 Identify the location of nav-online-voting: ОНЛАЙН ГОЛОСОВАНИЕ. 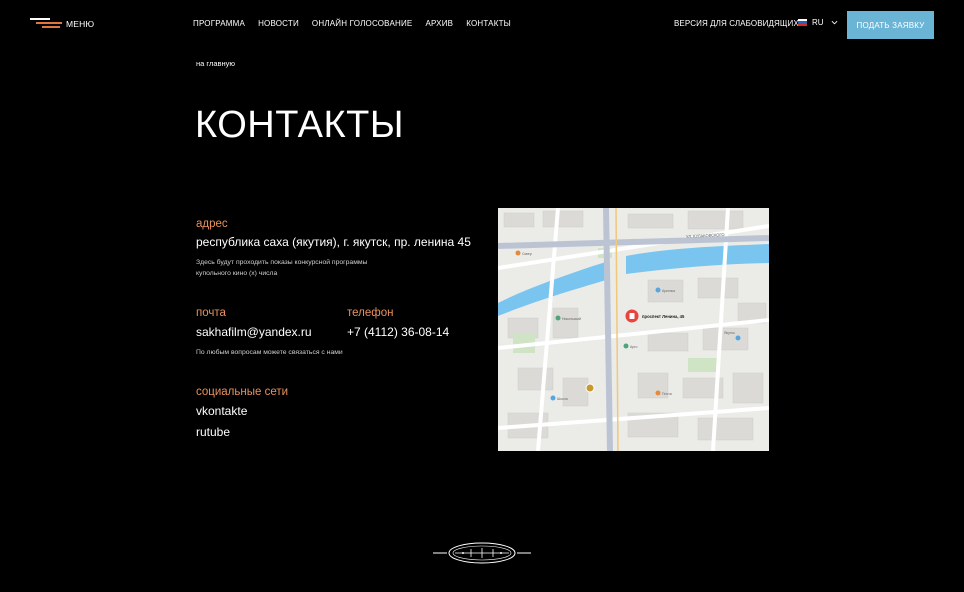
(362, 23).